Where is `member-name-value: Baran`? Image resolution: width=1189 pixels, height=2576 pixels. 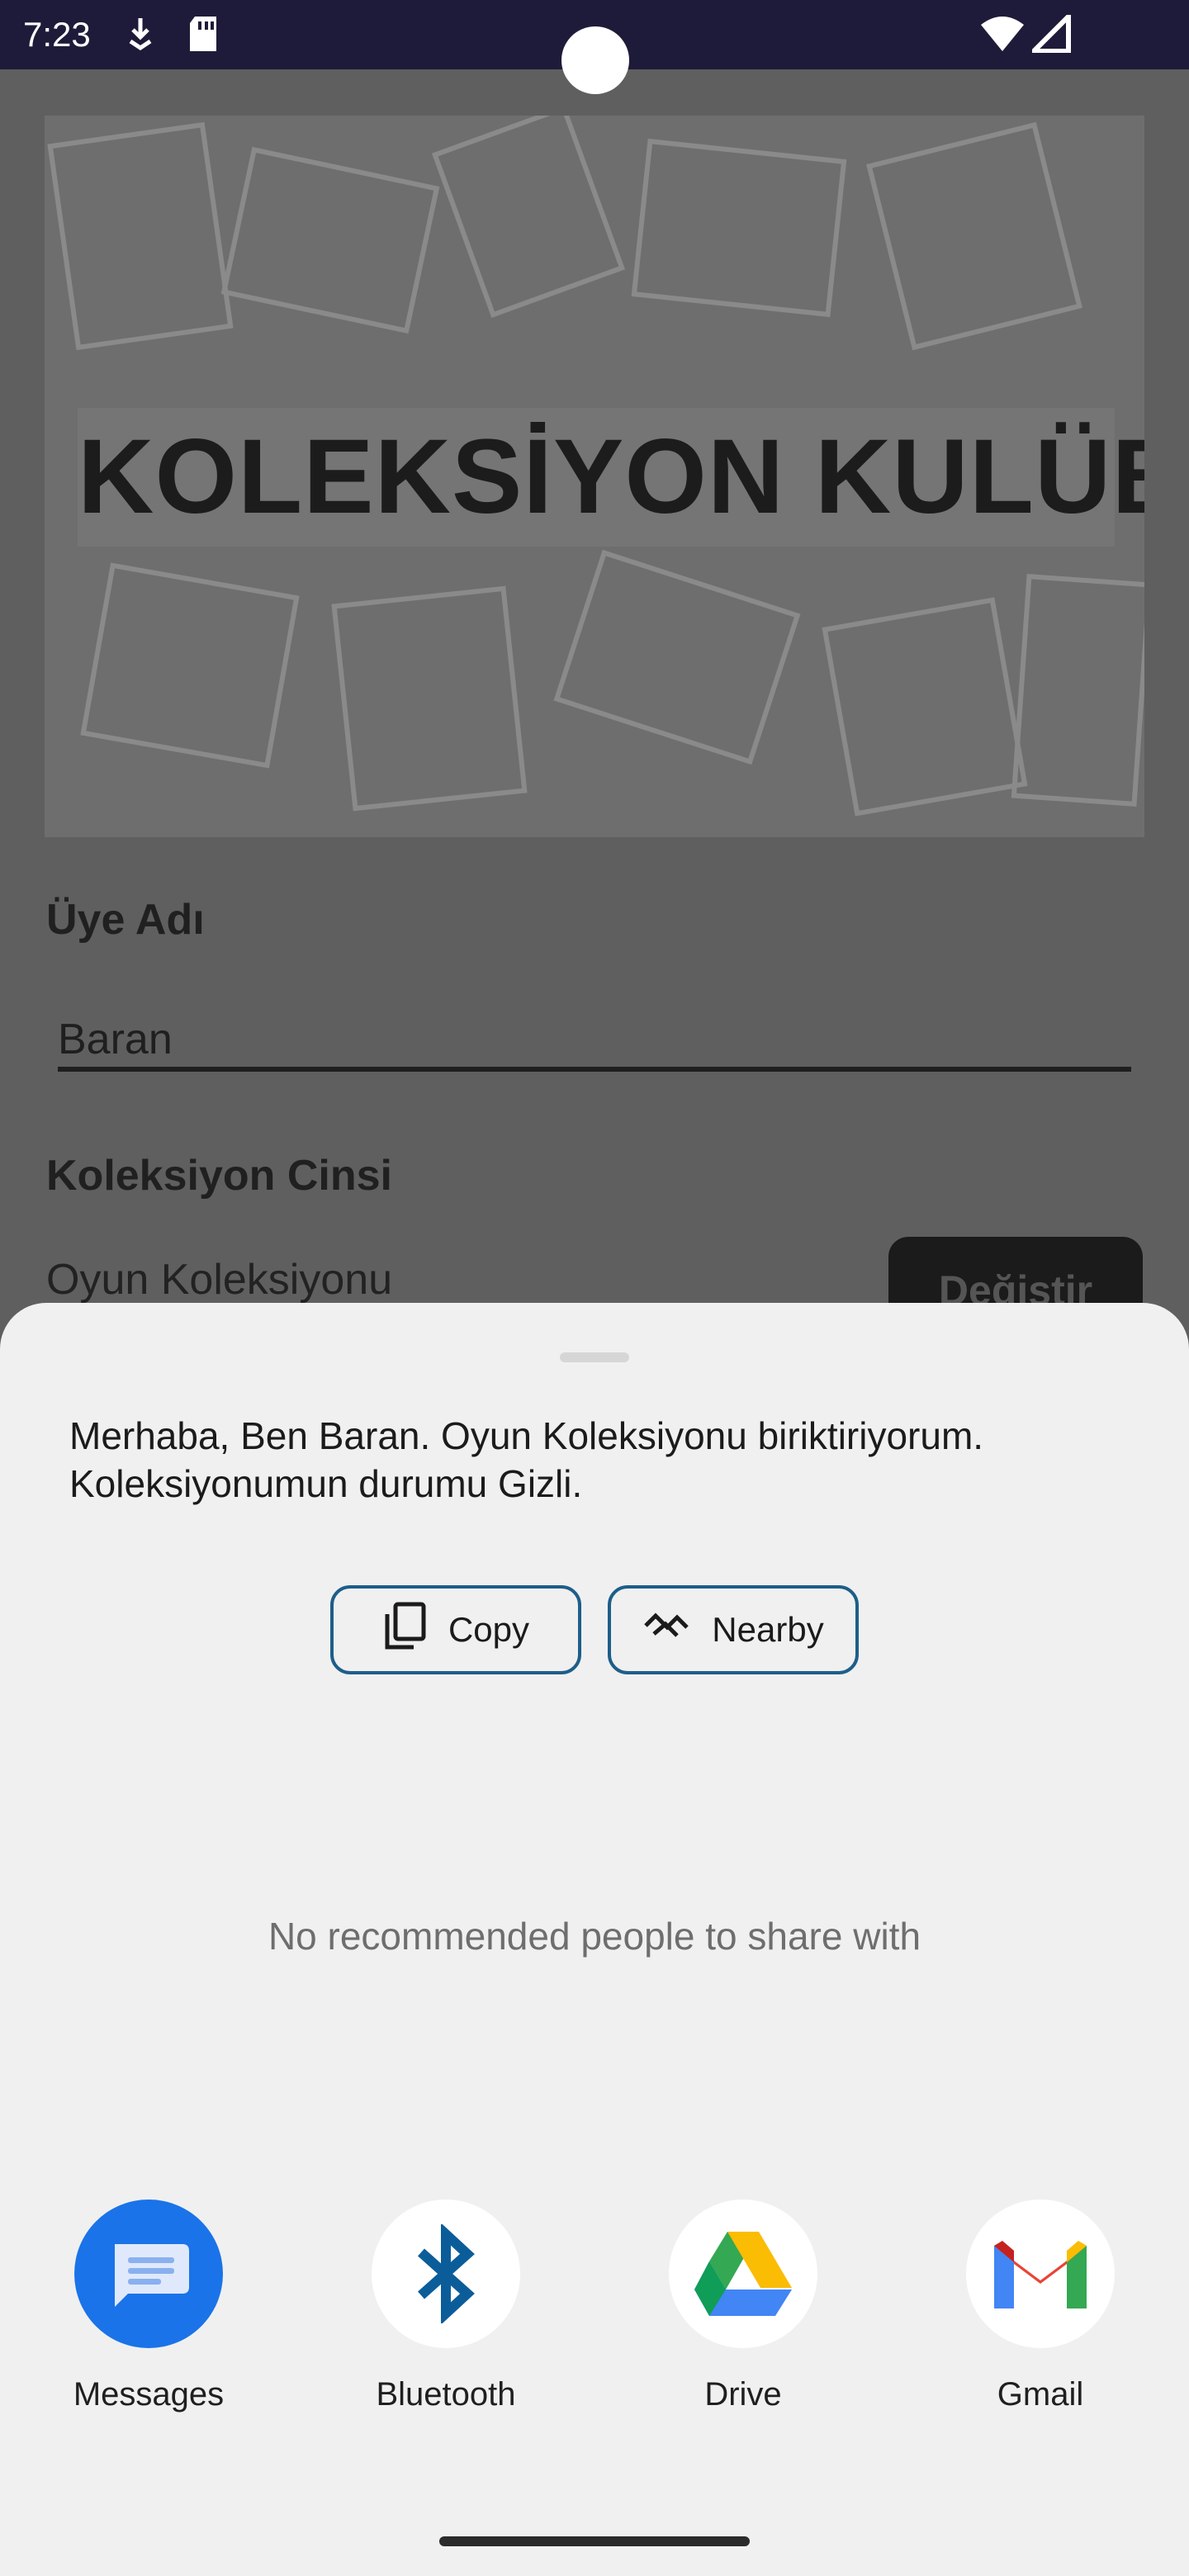 member-name-value: Baran is located at coordinates (115, 1039).